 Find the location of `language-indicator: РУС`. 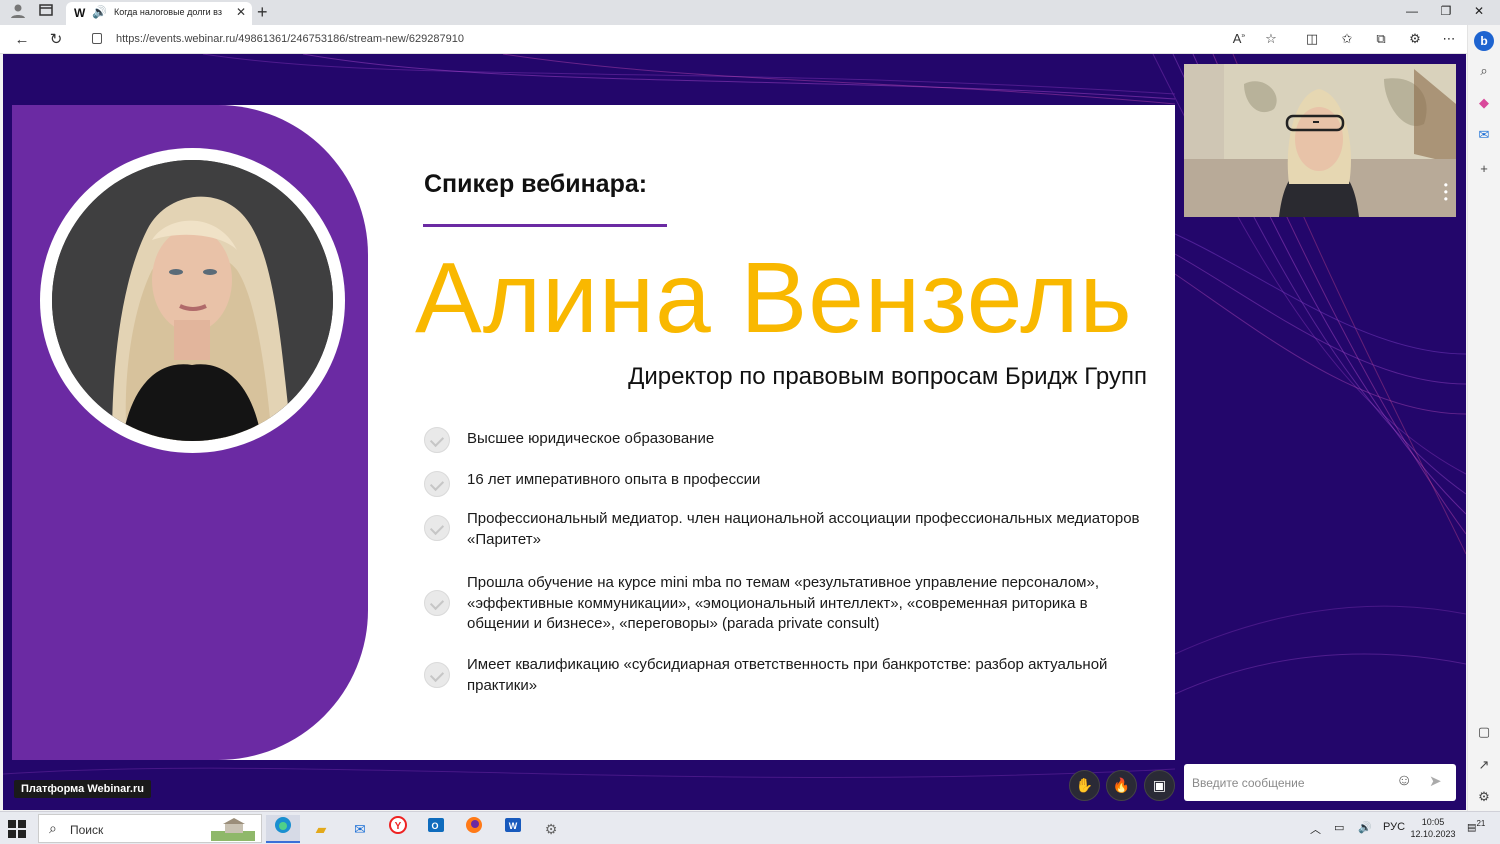

language-indicator: РУС is located at coordinates (1394, 827).